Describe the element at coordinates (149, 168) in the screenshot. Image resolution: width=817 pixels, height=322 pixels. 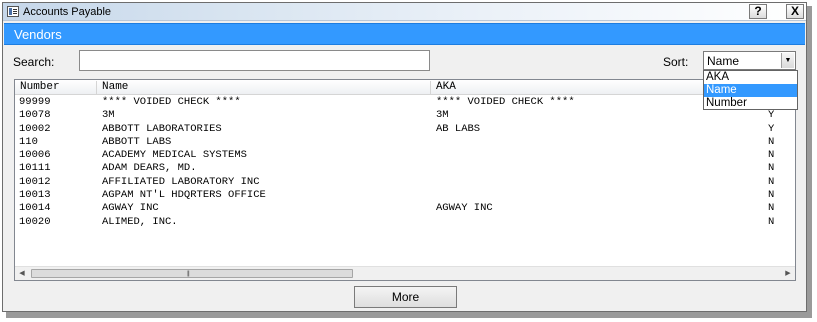
I see `cell-name: ADAM DEARS, MD.` at that location.